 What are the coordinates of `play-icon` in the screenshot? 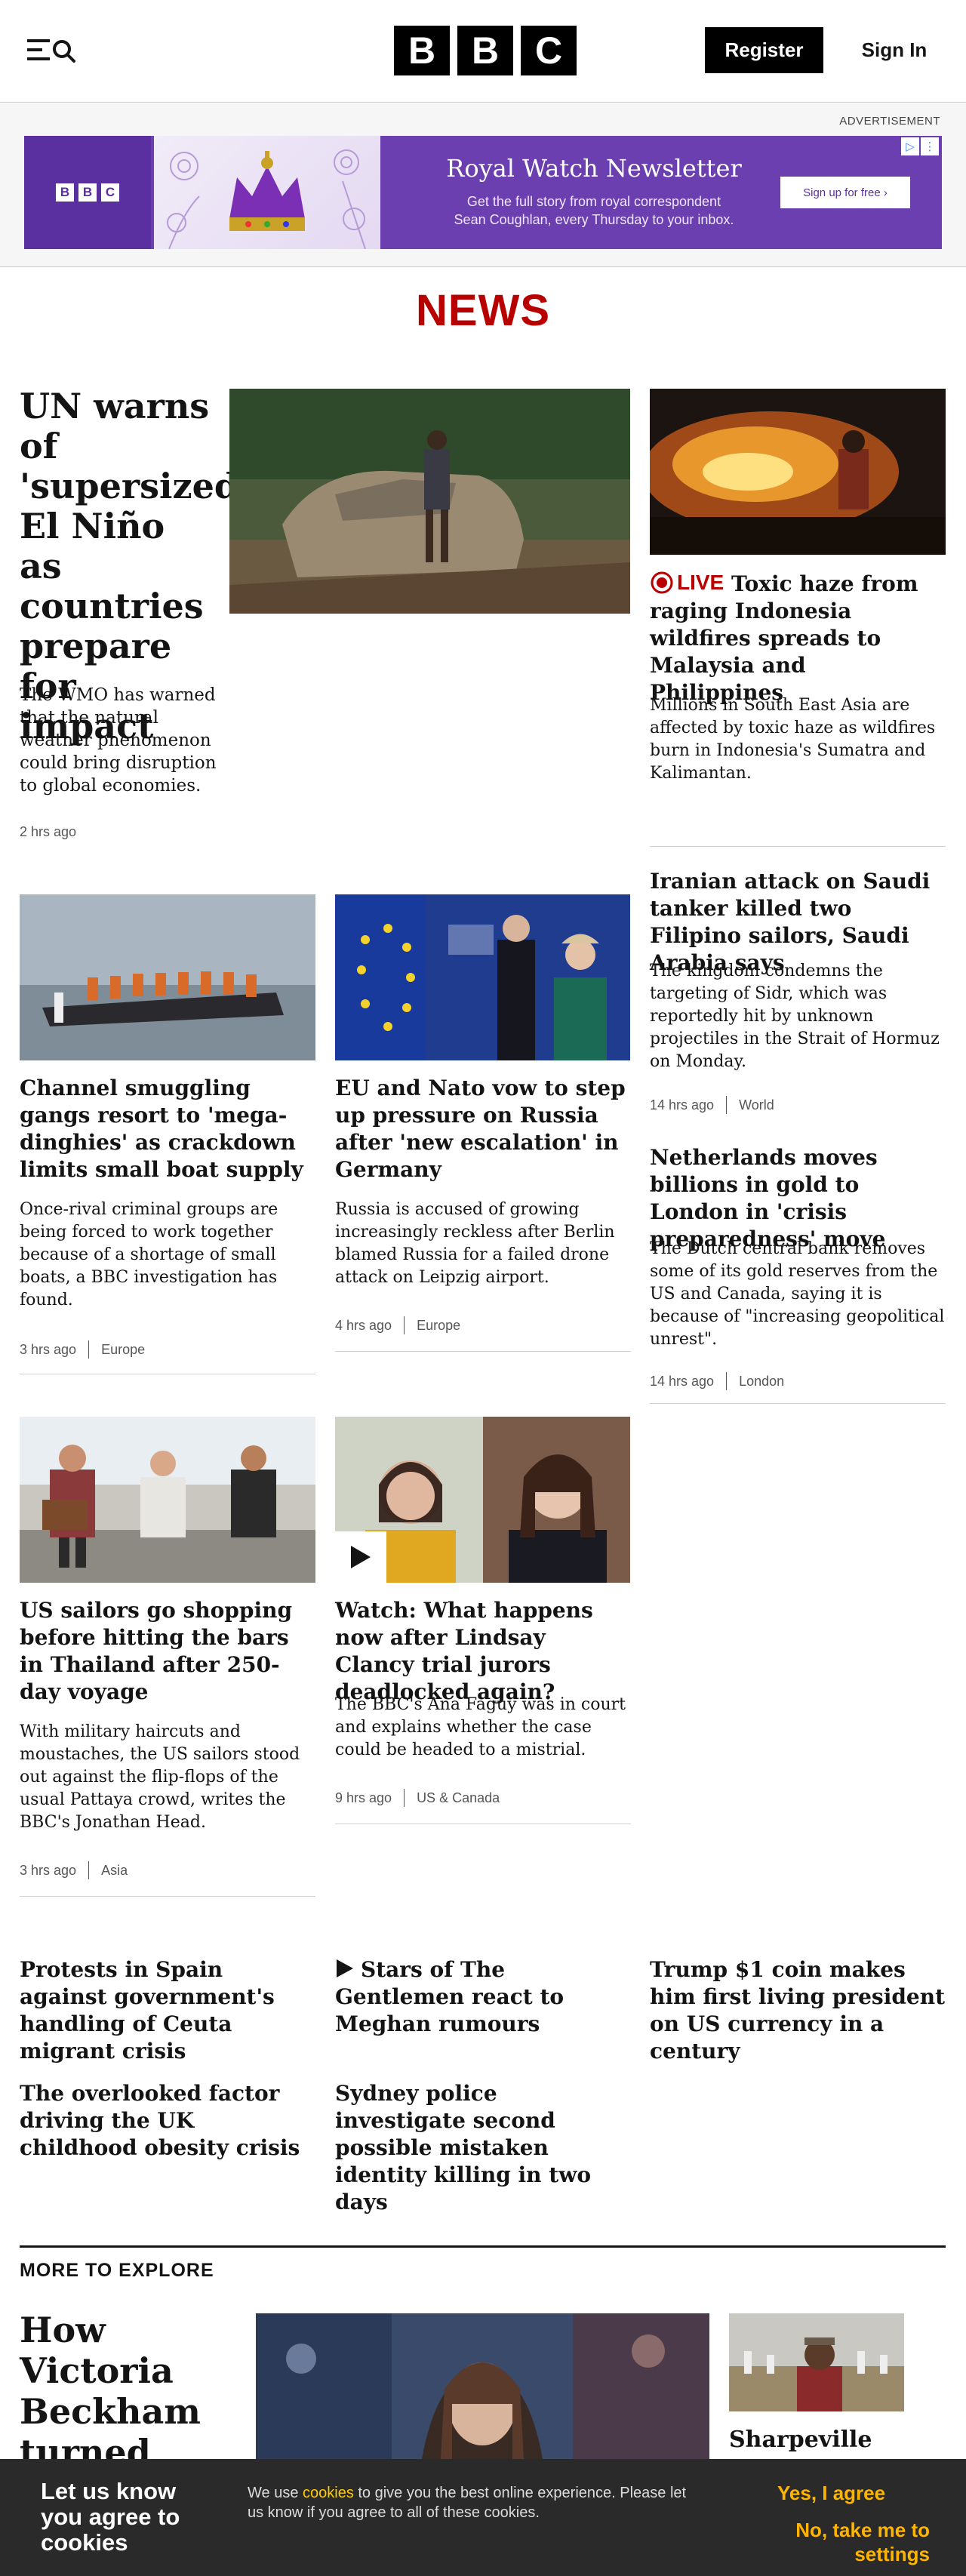 It's located at (361, 1557).